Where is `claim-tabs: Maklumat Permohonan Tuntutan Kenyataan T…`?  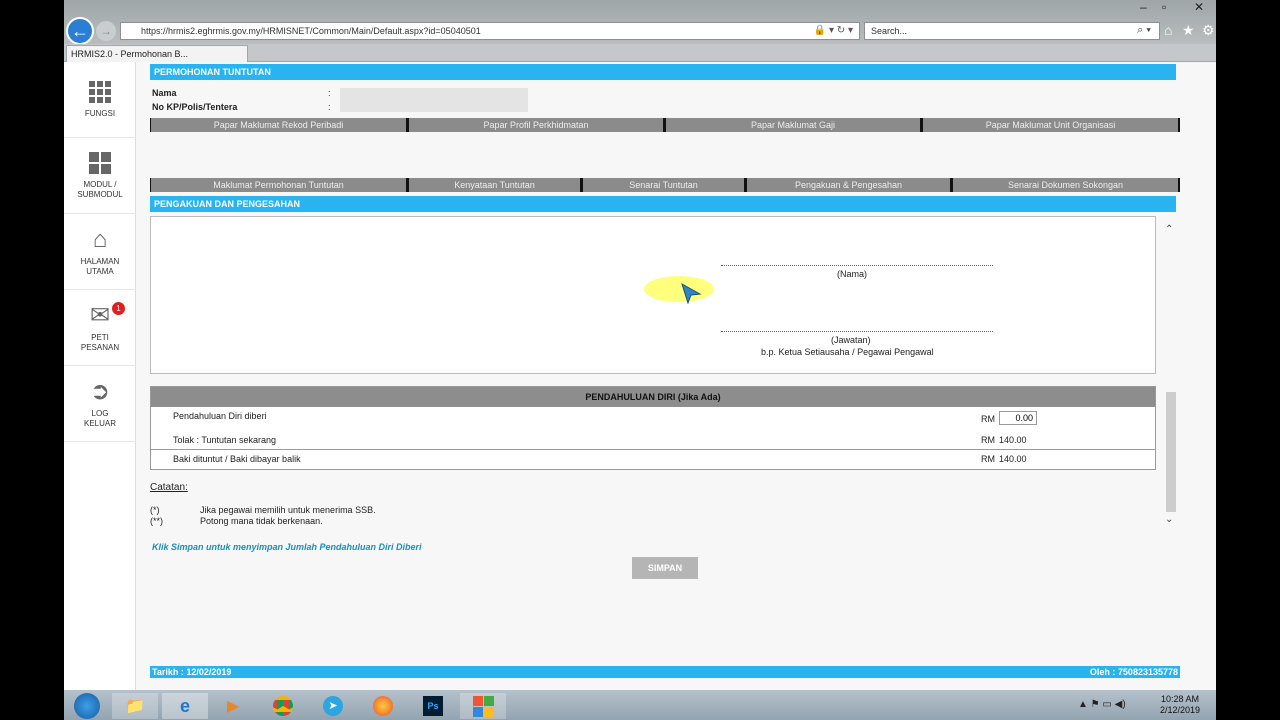 claim-tabs: Maklumat Permohonan Tuntutan Kenyataan T… is located at coordinates (665, 185).